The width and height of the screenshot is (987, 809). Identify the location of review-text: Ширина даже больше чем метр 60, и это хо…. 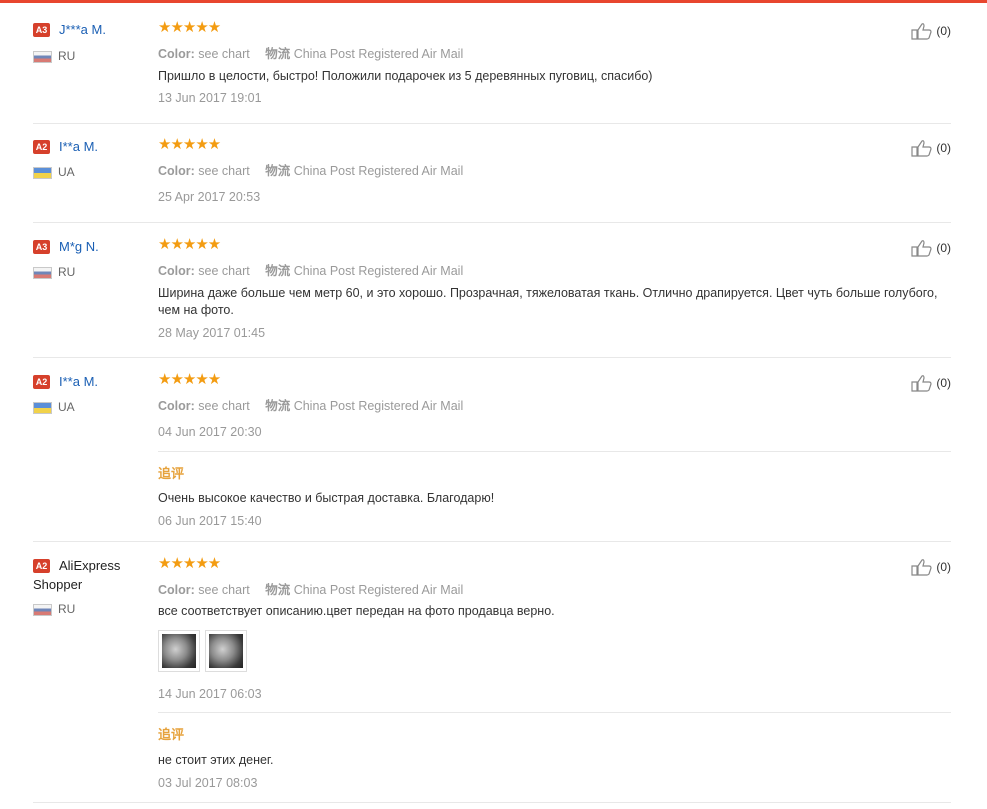
(548, 301).